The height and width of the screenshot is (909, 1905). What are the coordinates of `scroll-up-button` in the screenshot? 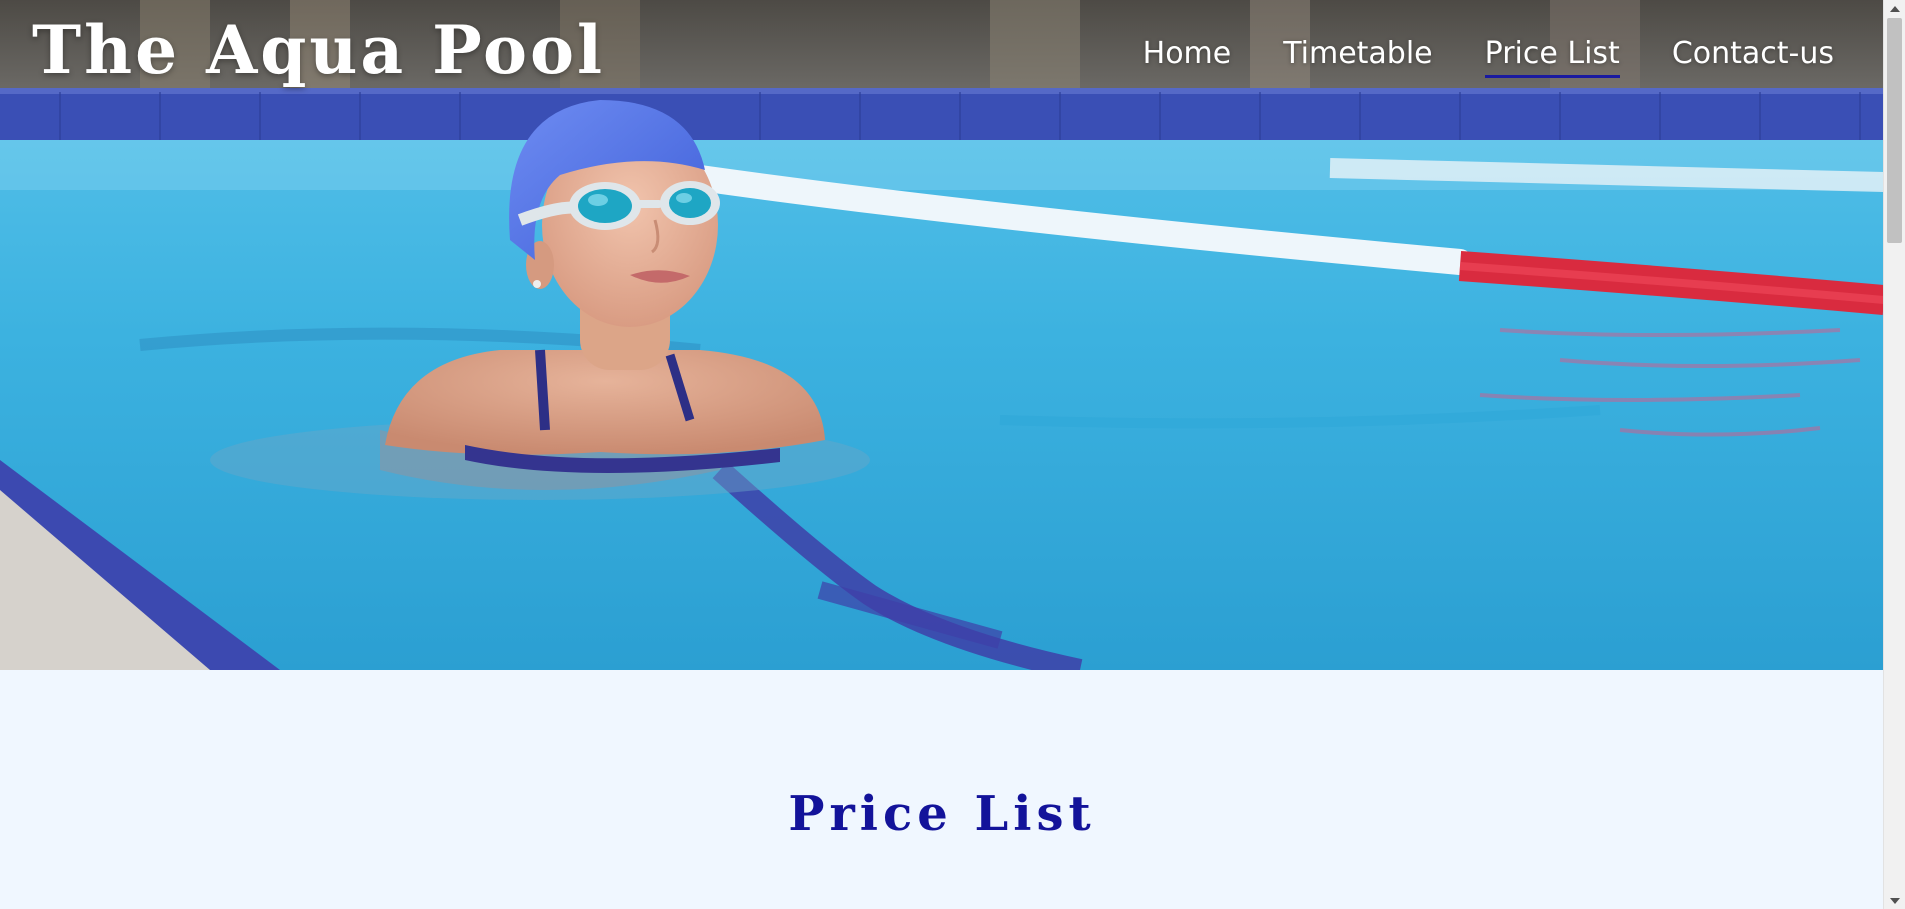 It's located at (1894, 8).